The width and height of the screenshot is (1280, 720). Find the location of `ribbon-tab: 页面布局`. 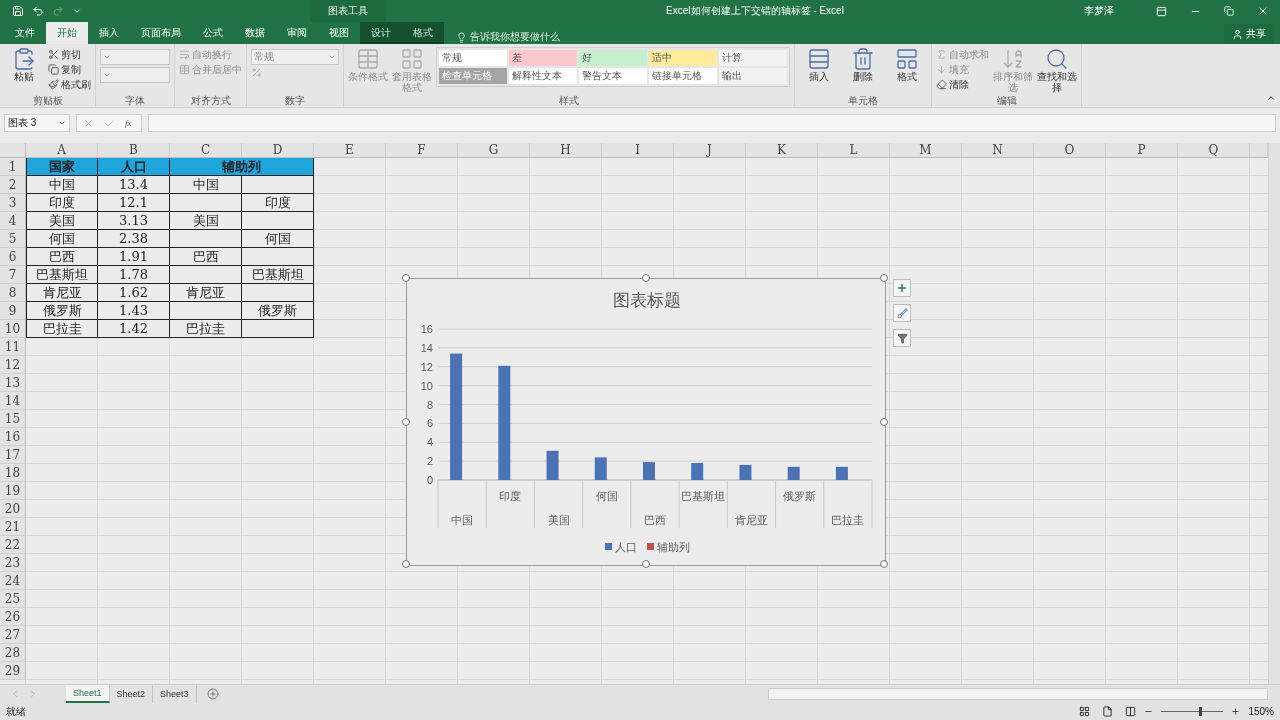

ribbon-tab: 页面布局 is located at coordinates (161, 33).